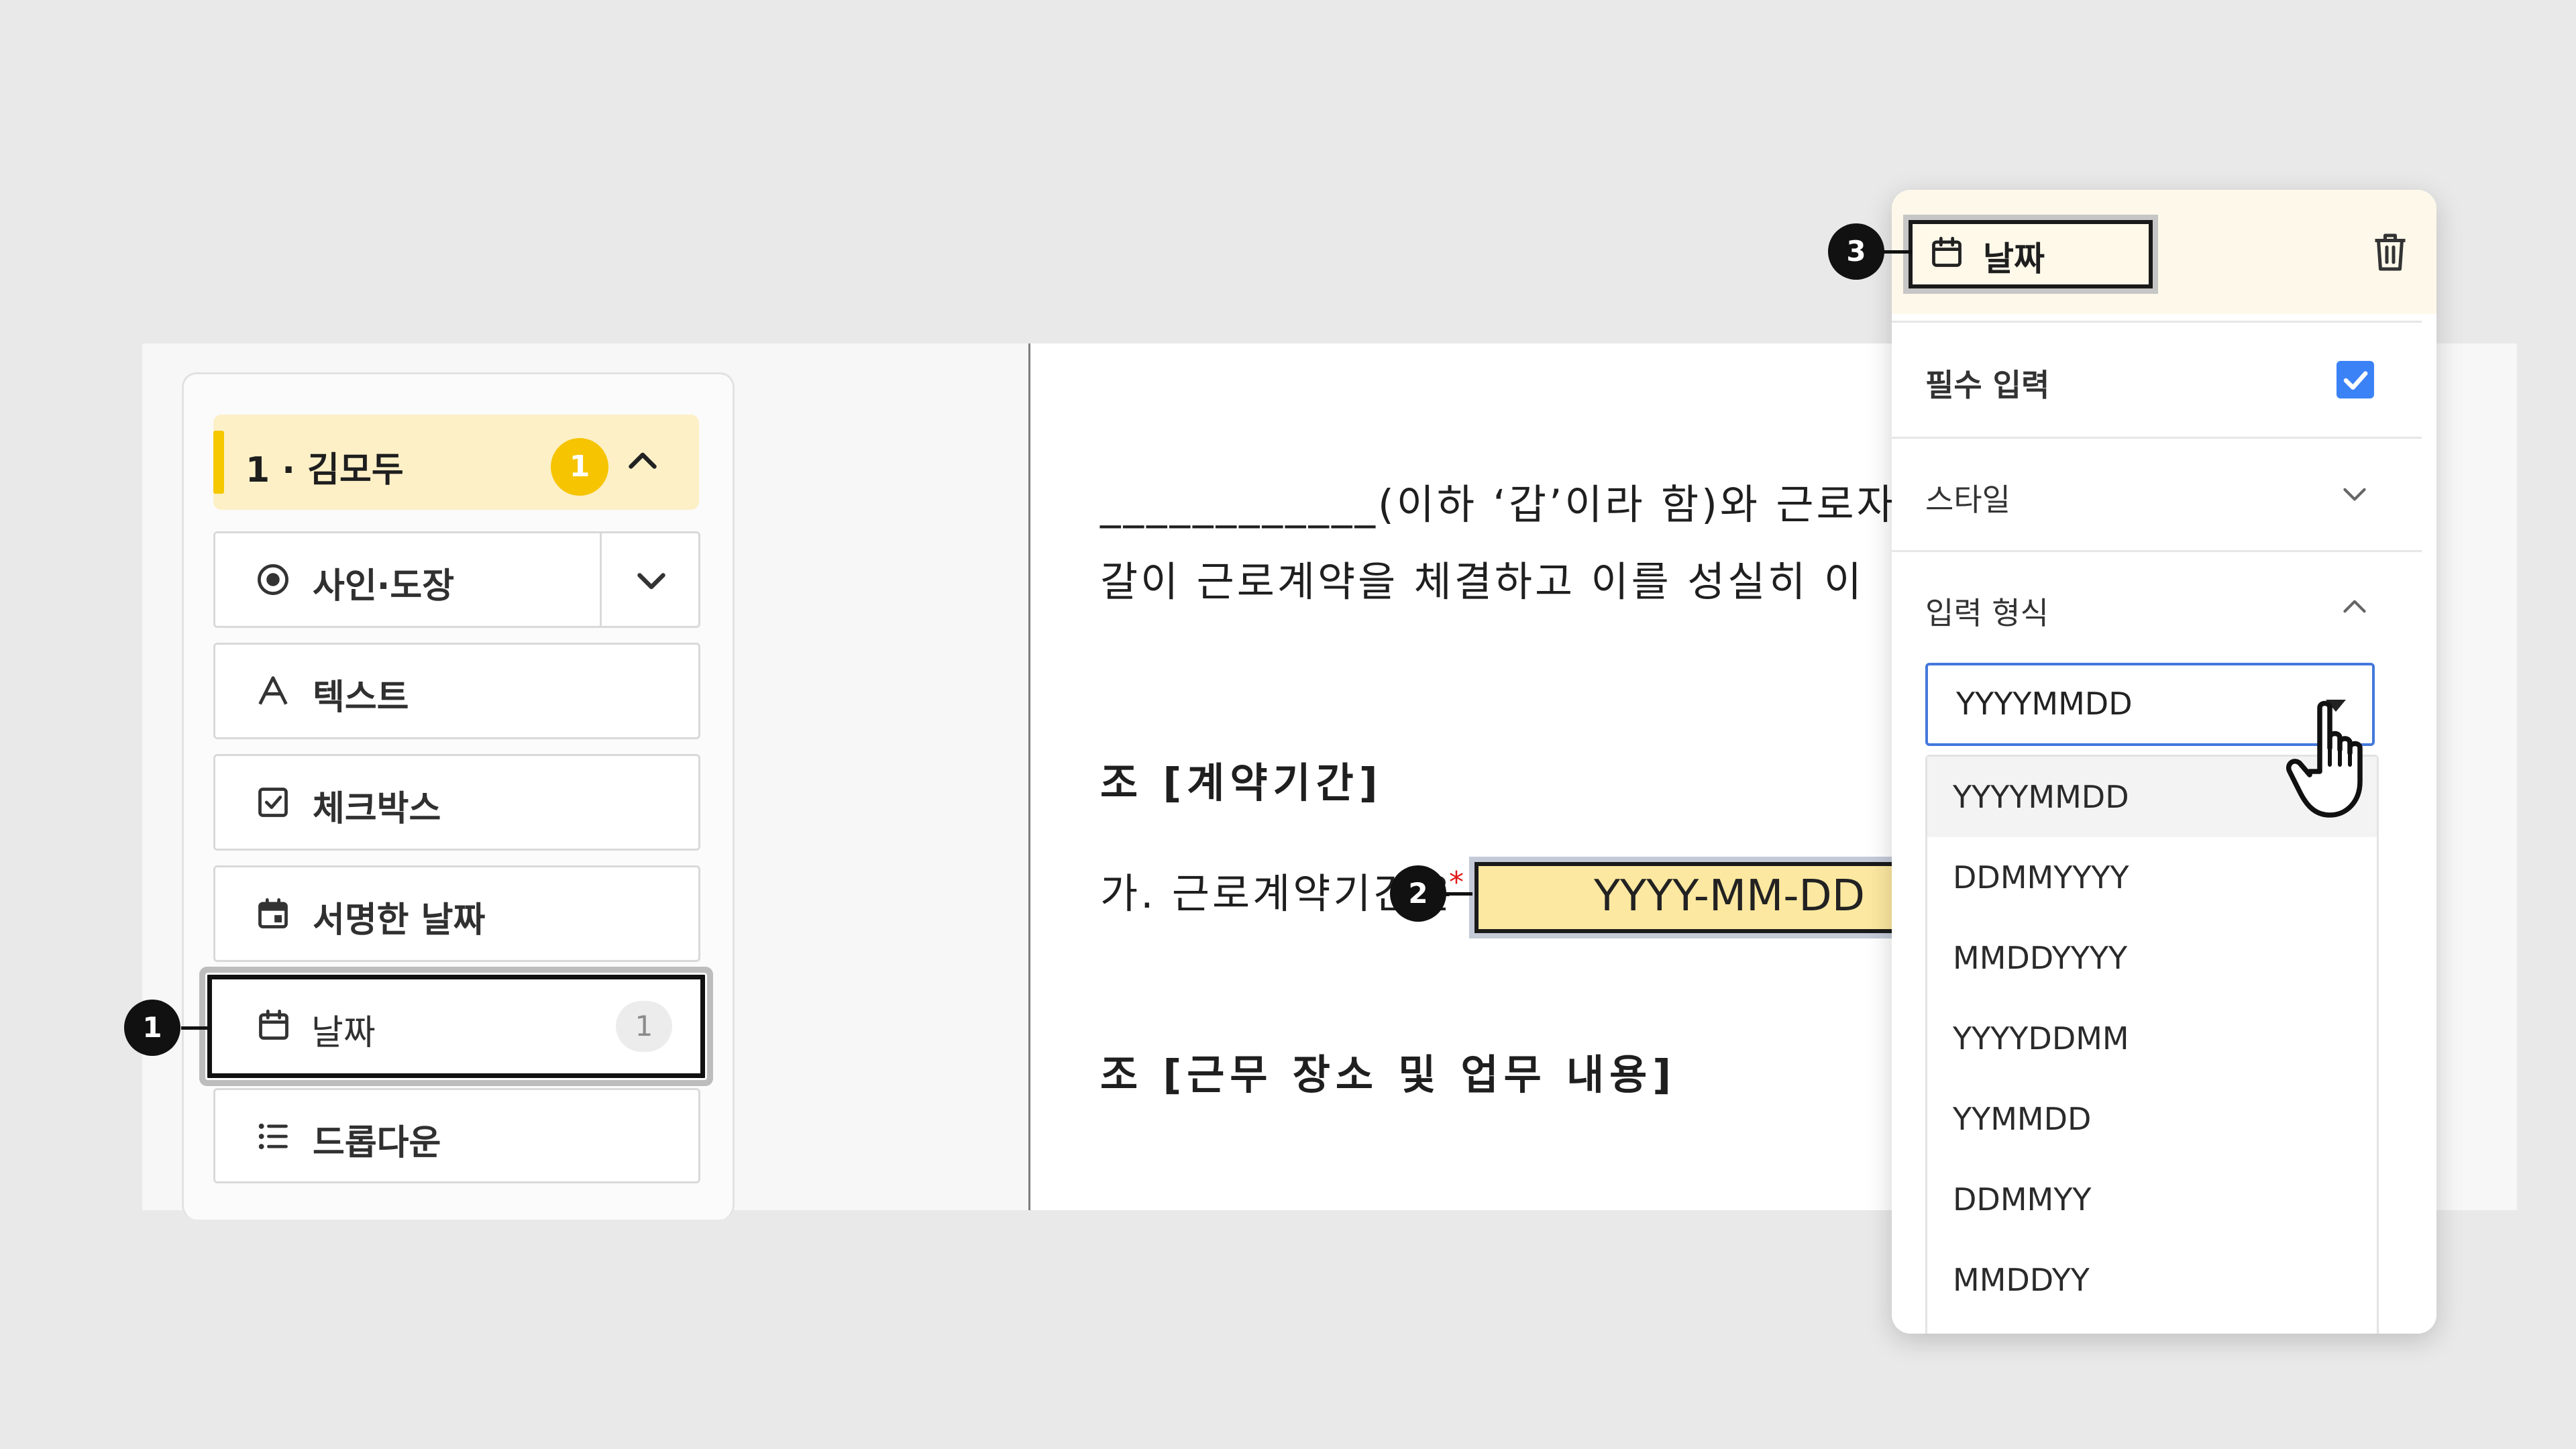 This screenshot has width=2576, height=1449. What do you see at coordinates (1967, 498) in the screenshot?
I see `style-section-label: 스타일` at bounding box center [1967, 498].